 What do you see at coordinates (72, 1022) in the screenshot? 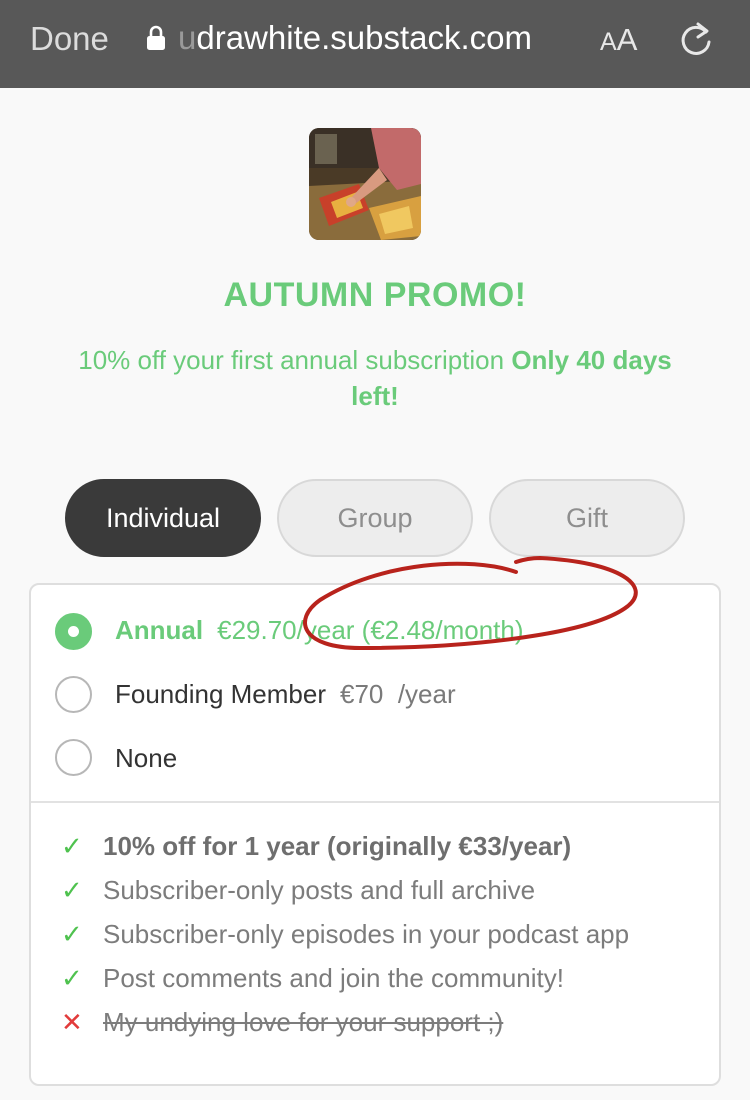
I see `cross-icon: ✕` at bounding box center [72, 1022].